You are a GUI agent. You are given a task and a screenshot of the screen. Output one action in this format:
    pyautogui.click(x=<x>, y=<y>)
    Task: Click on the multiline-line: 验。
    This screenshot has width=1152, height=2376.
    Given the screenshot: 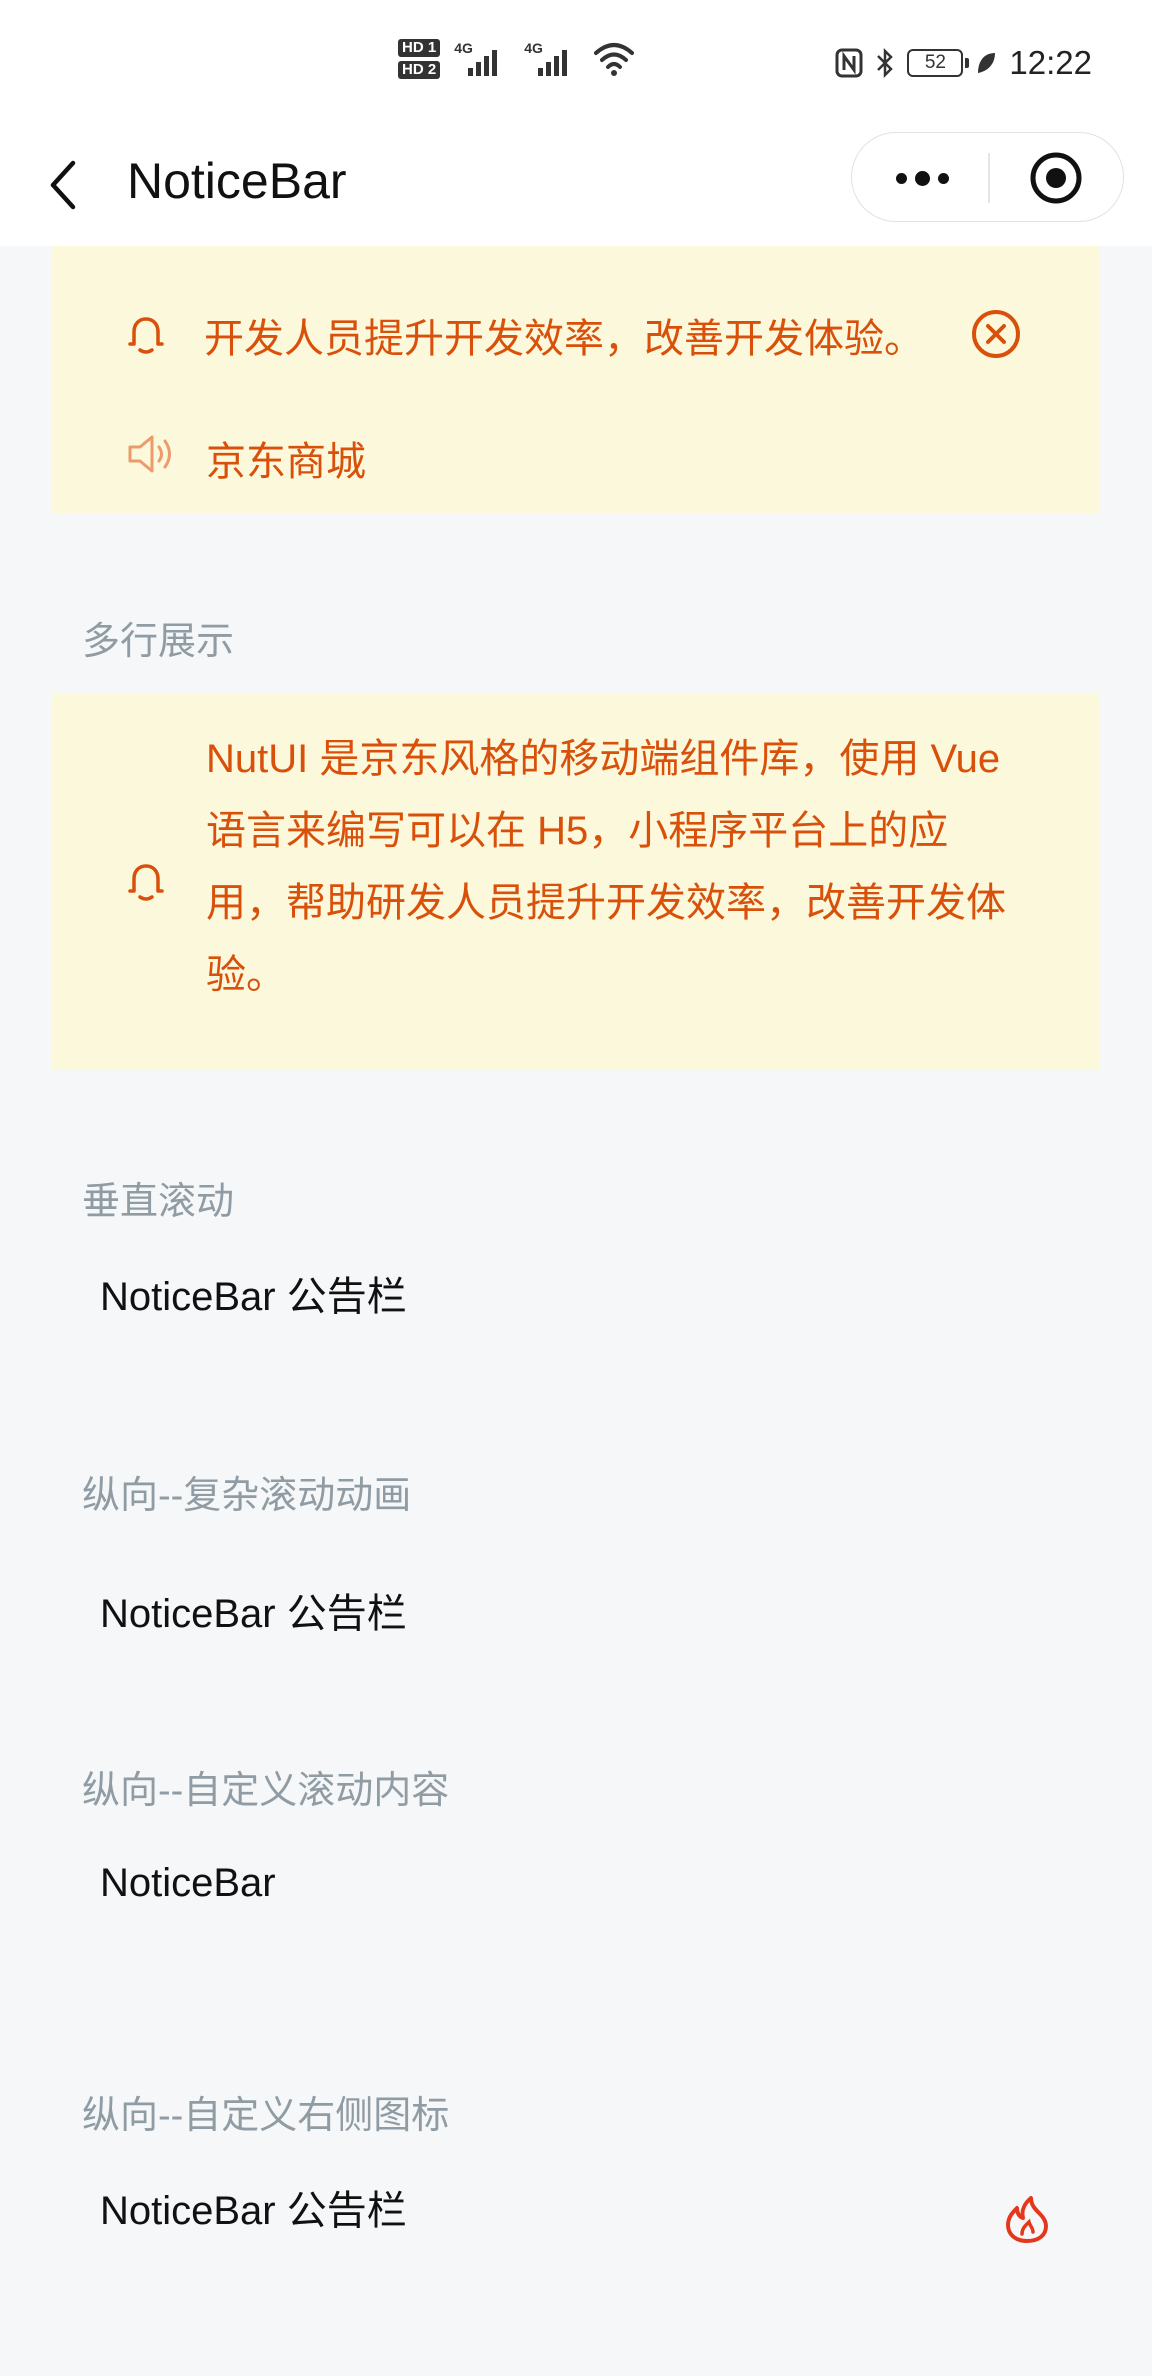 What is the action you would take?
    pyautogui.click(x=246, y=975)
    